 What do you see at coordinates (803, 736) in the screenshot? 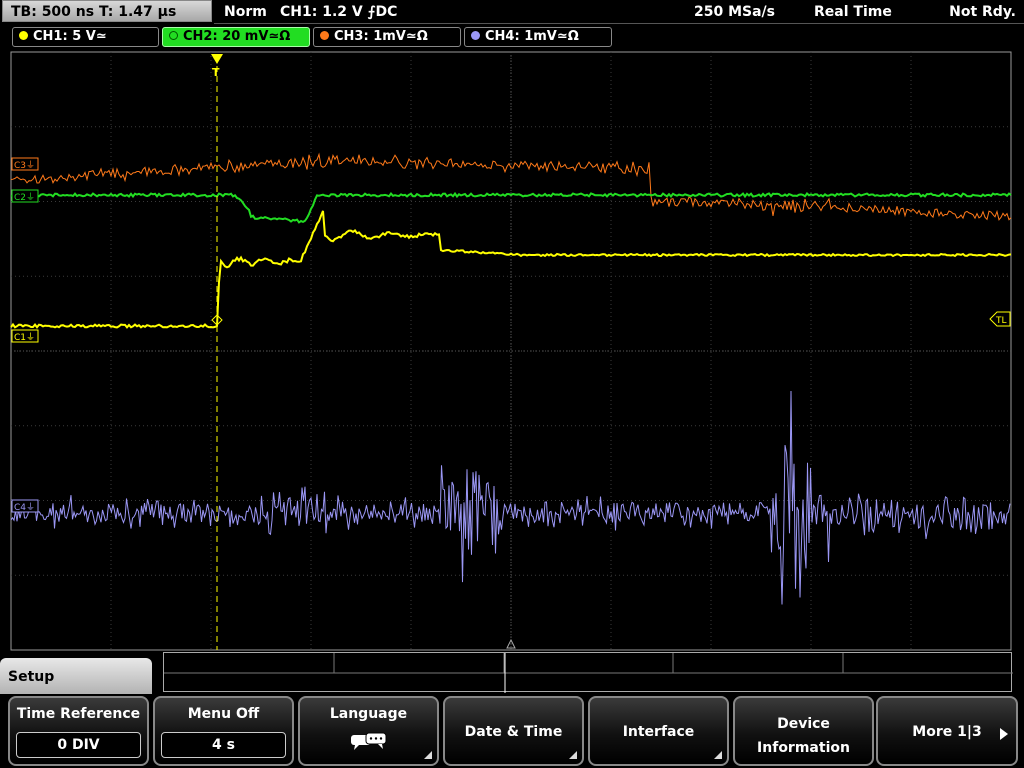
I see `softkey-device-information-label: Device Information` at bounding box center [803, 736].